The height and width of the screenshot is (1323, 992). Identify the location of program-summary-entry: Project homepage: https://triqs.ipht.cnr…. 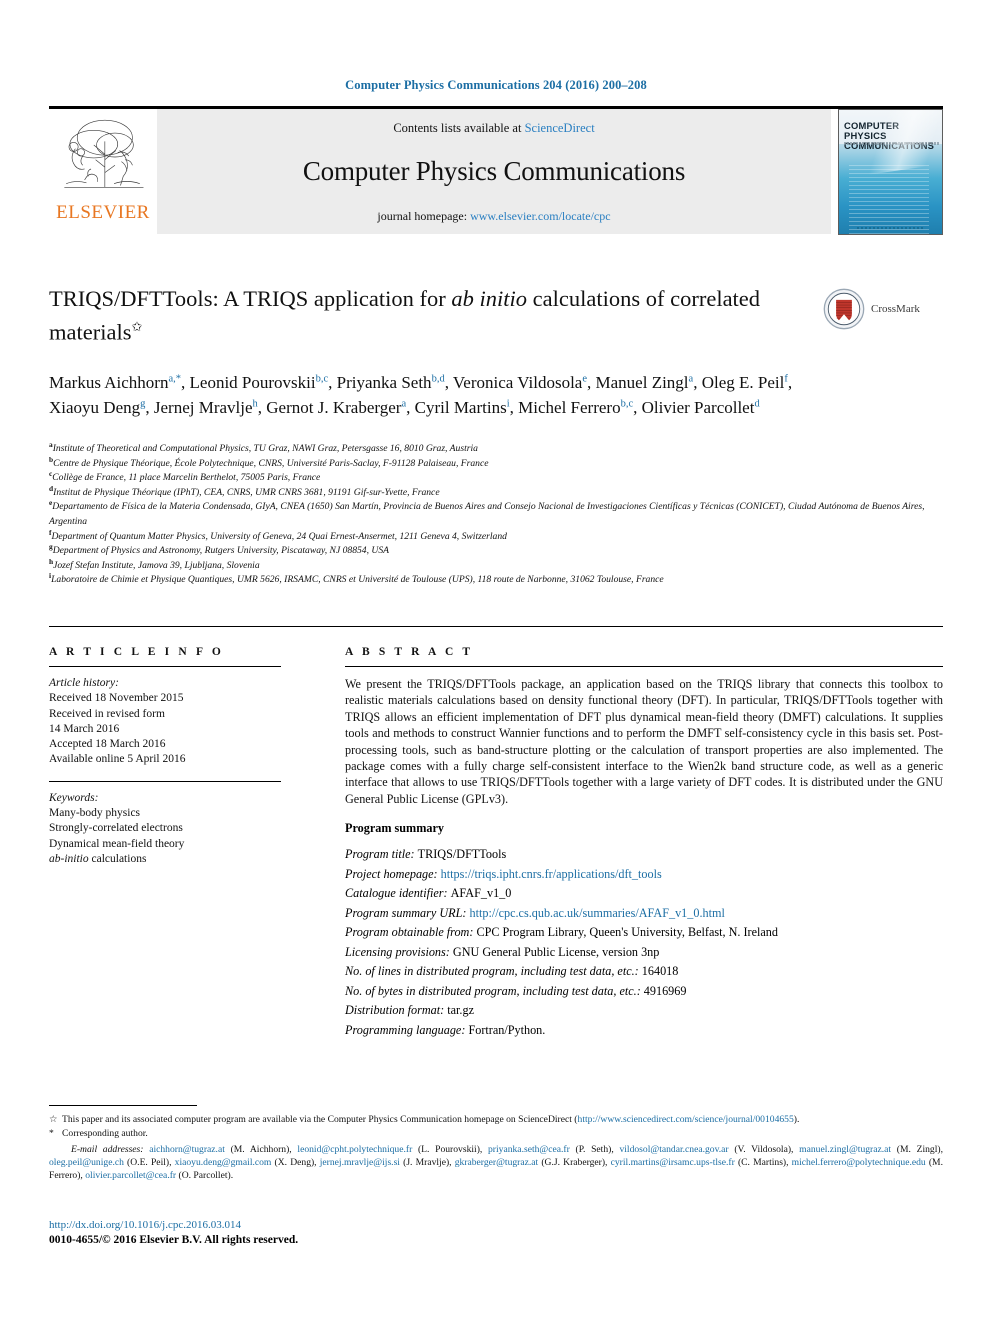
(644, 875).